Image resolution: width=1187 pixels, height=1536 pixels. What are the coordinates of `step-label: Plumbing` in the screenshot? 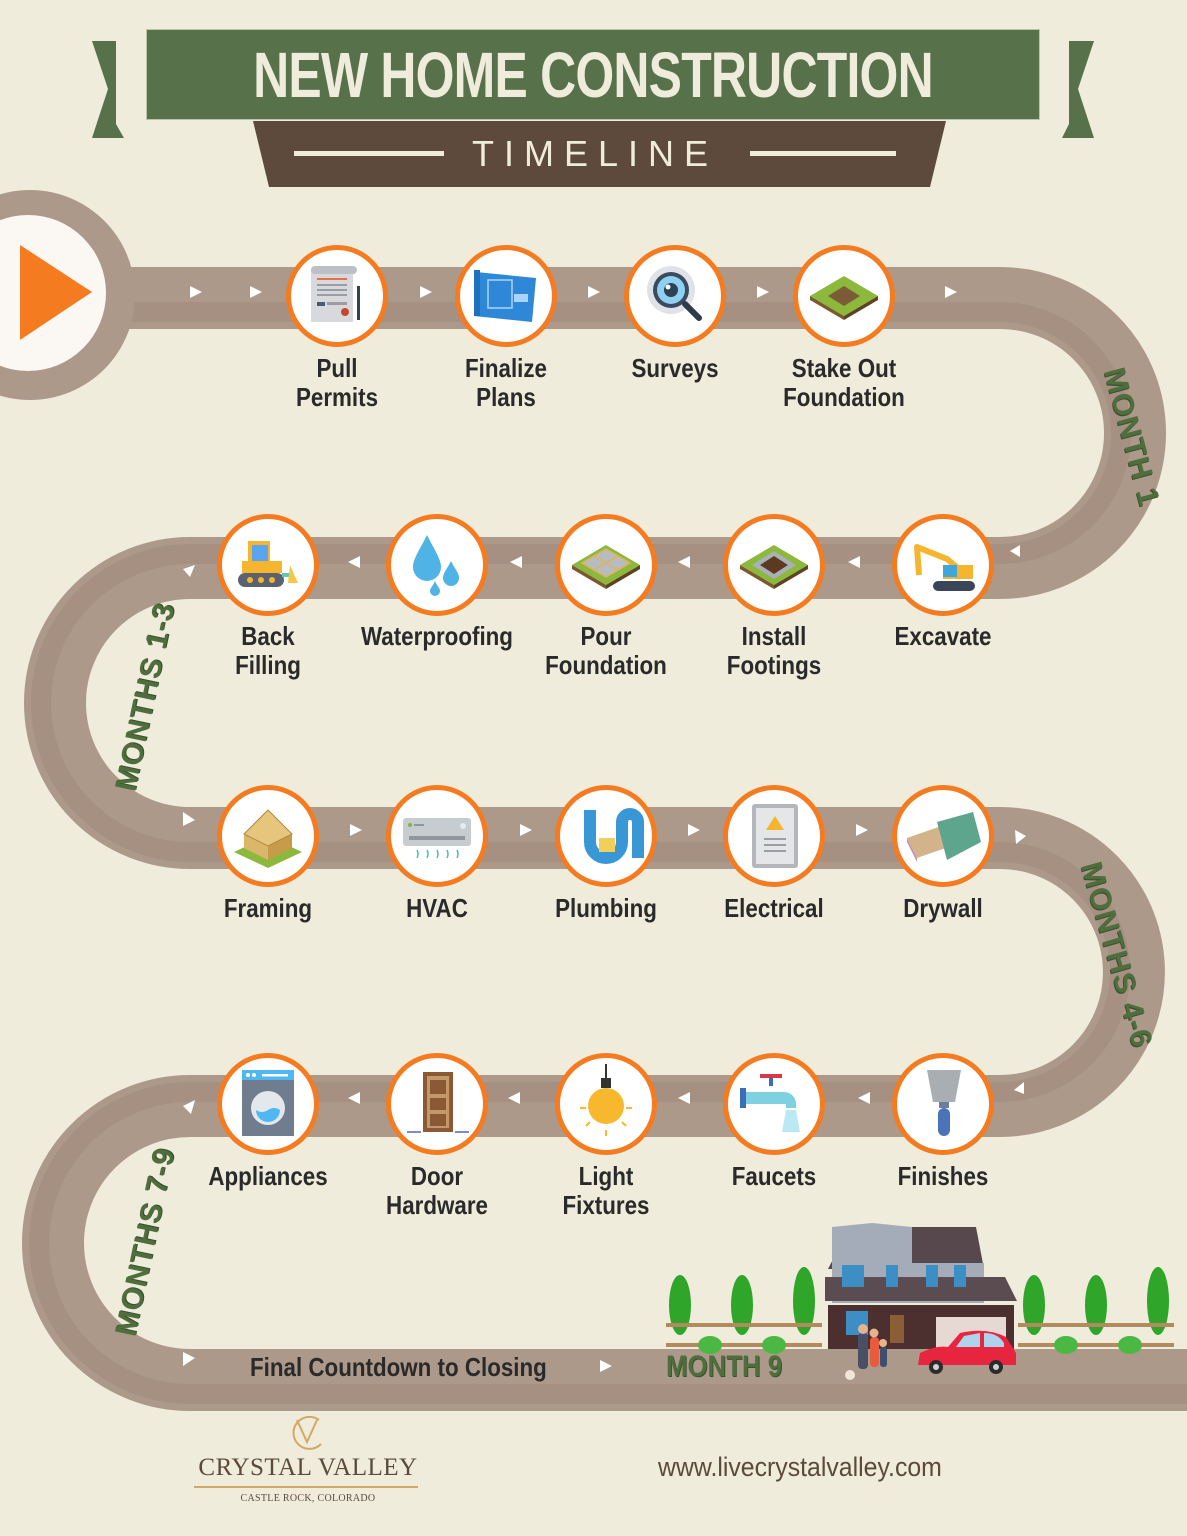 It's located at (606, 908).